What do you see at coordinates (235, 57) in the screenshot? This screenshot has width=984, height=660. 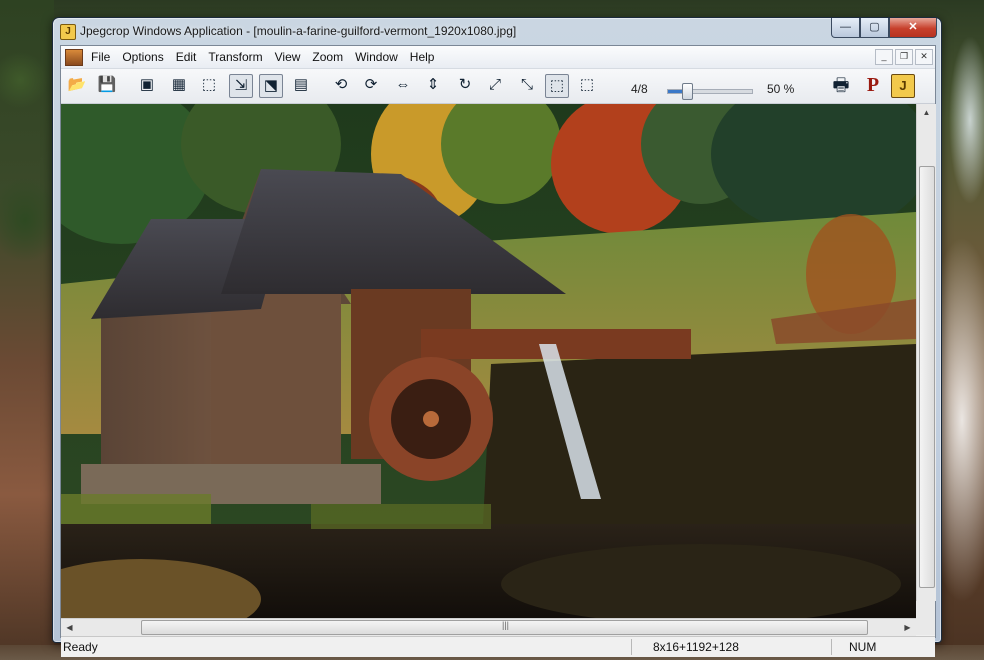 I see `menu-transform: Transform` at bounding box center [235, 57].